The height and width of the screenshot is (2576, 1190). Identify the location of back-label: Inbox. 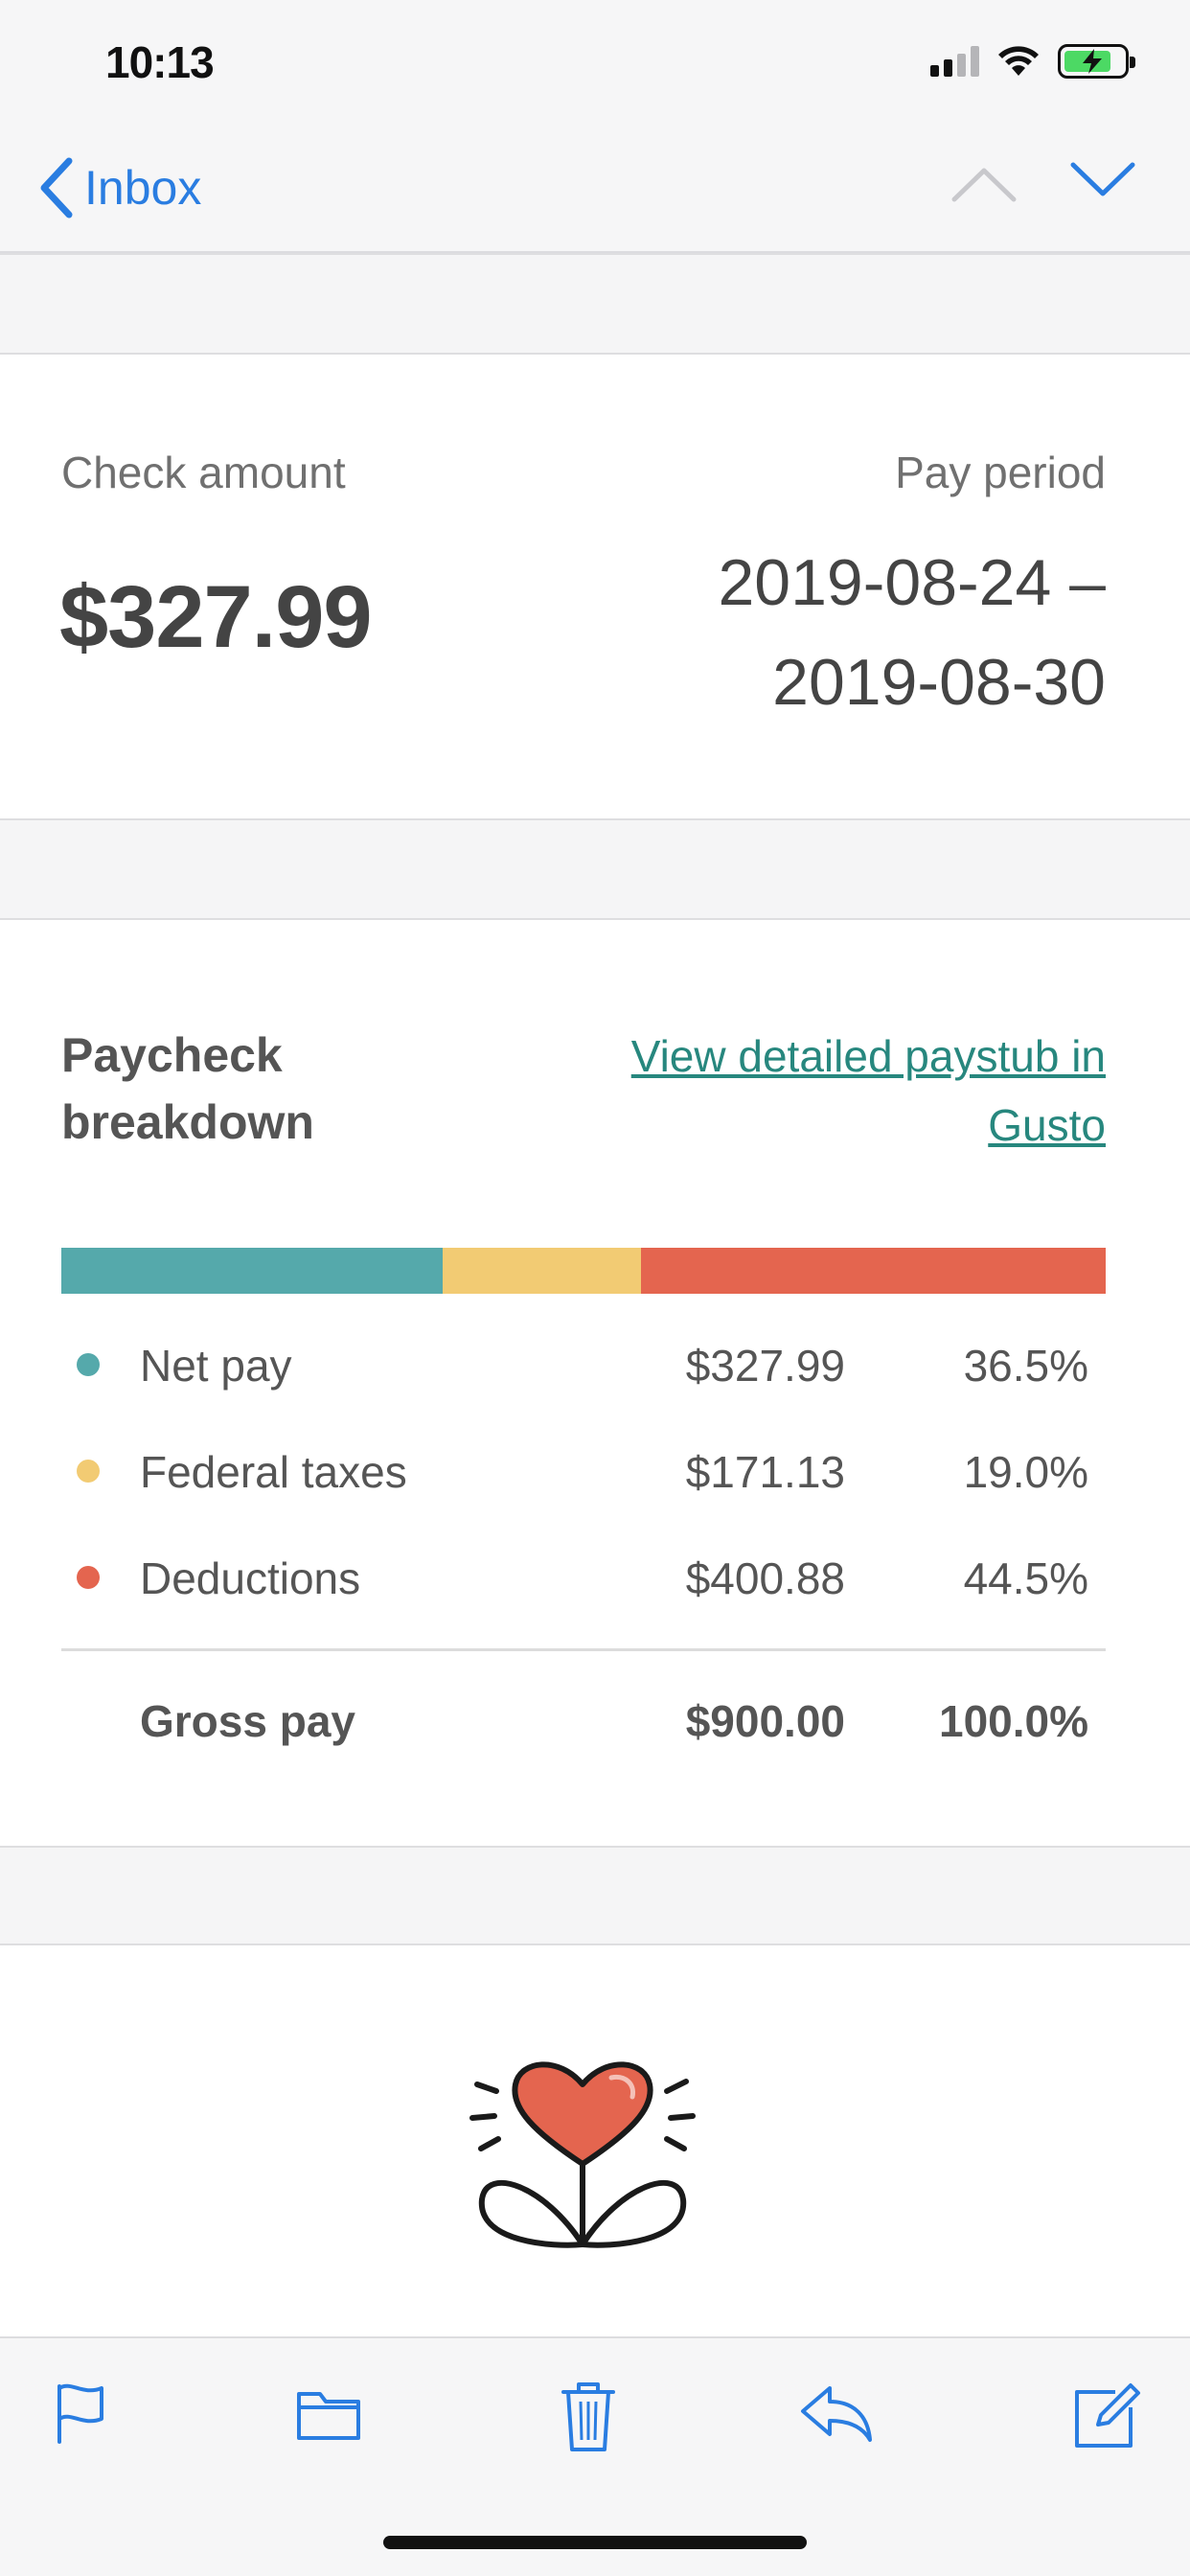
(143, 188).